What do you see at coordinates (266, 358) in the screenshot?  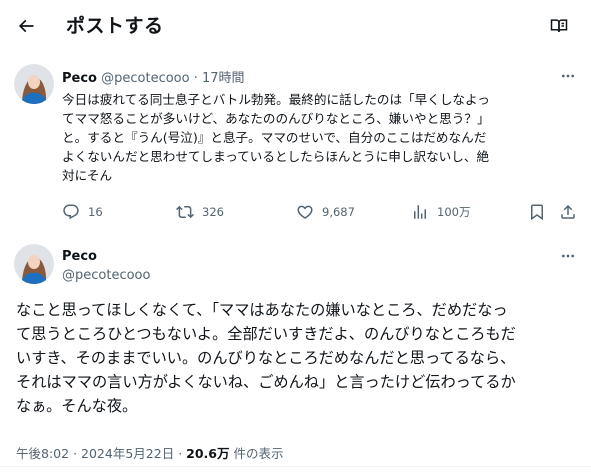 I see `text-line: いすき、そのままでいい。のんびりなところだめなんだと思ってるなら、` at bounding box center [266, 358].